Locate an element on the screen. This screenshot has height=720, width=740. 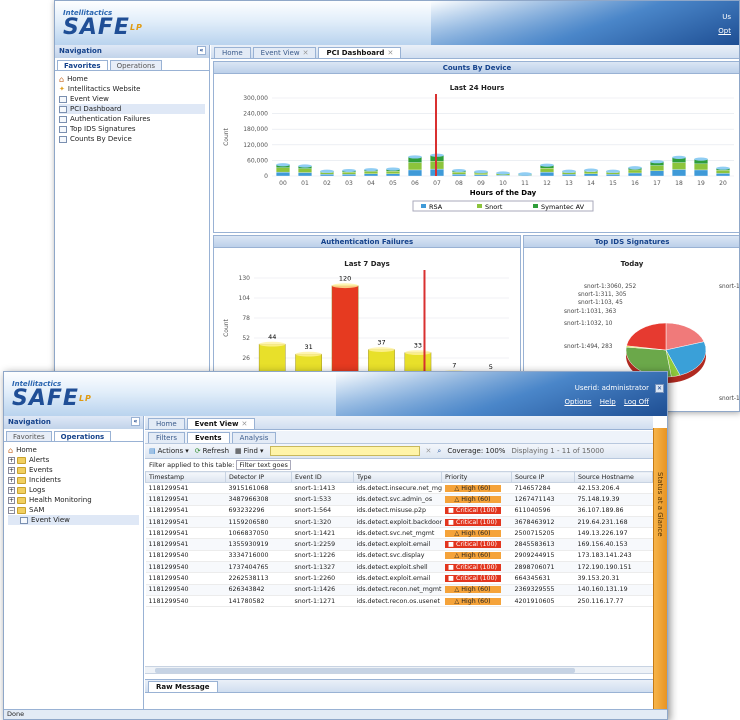
column-header: Priority is located at coordinates (476, 477).